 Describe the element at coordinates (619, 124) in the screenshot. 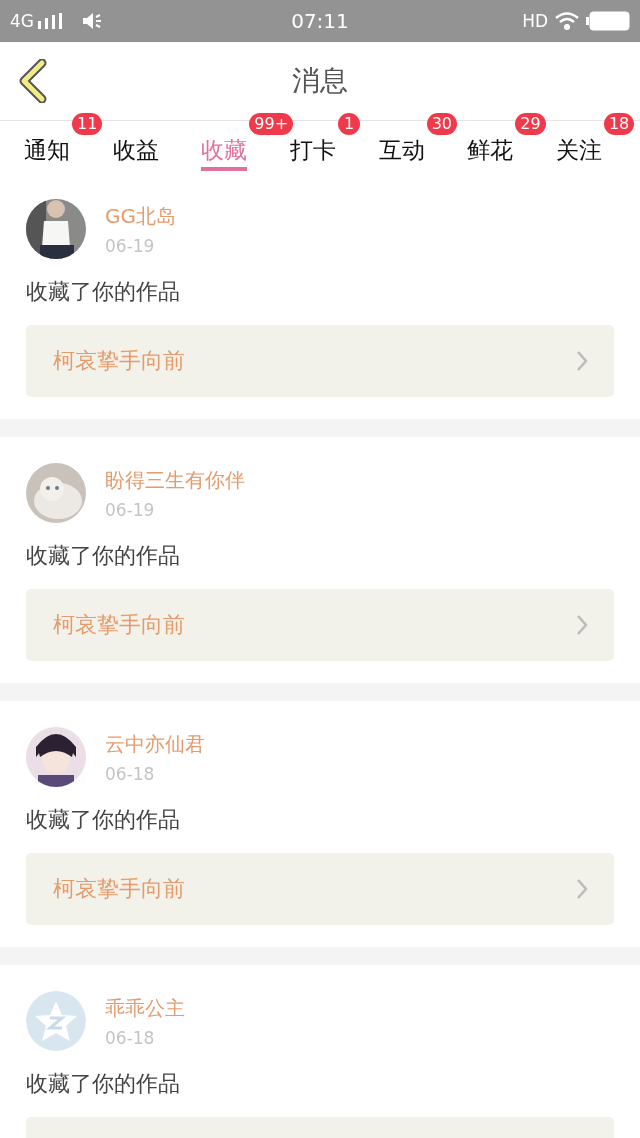

I see `count-badge: 18` at that location.